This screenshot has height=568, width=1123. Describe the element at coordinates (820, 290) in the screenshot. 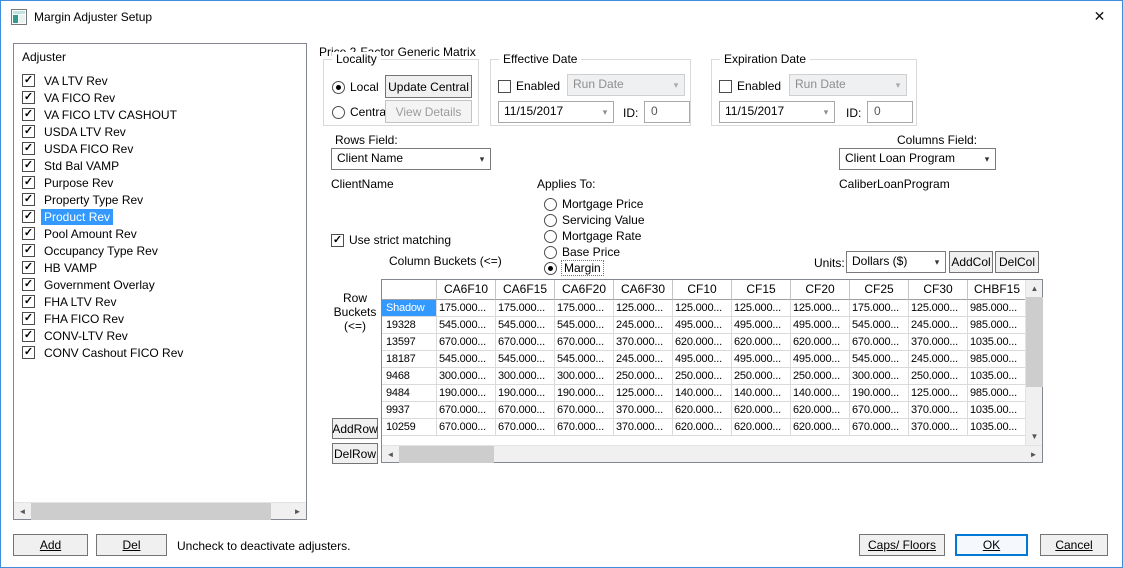

I see `grid-column-header: CF20` at that location.